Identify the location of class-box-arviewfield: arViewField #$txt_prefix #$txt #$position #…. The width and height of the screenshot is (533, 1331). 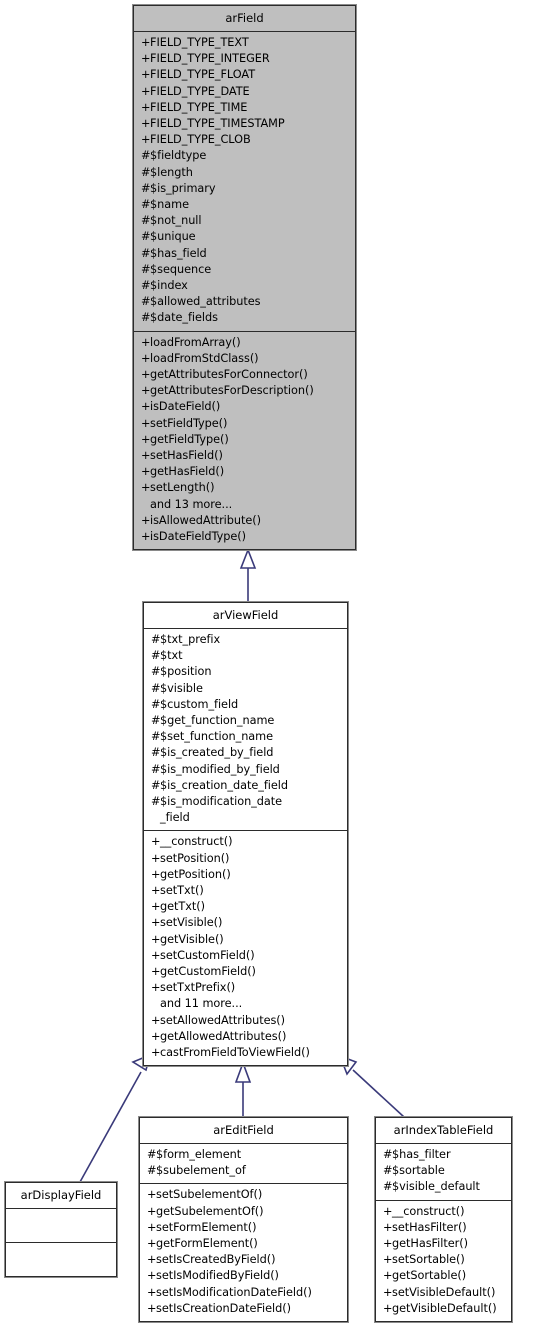
(245, 834).